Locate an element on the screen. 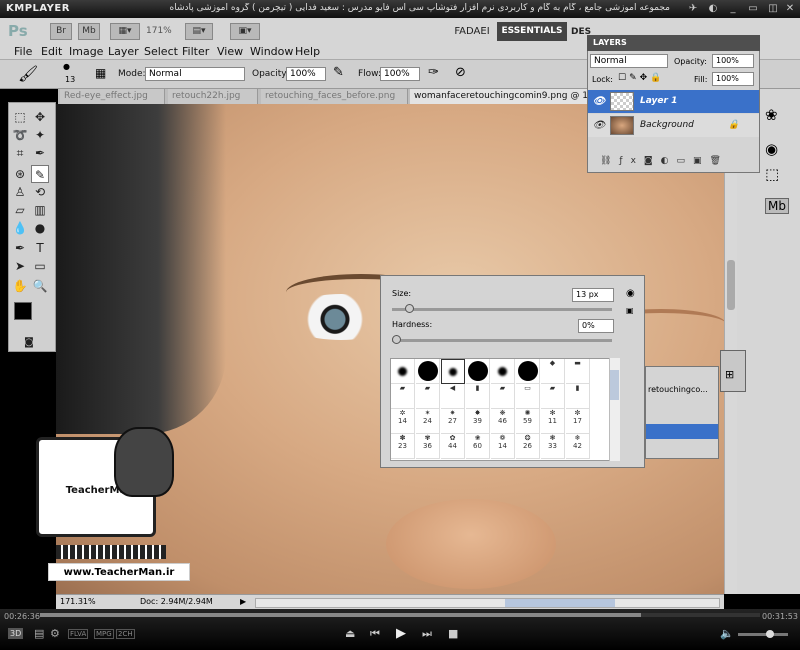  size-slider is located at coordinates (502, 309).